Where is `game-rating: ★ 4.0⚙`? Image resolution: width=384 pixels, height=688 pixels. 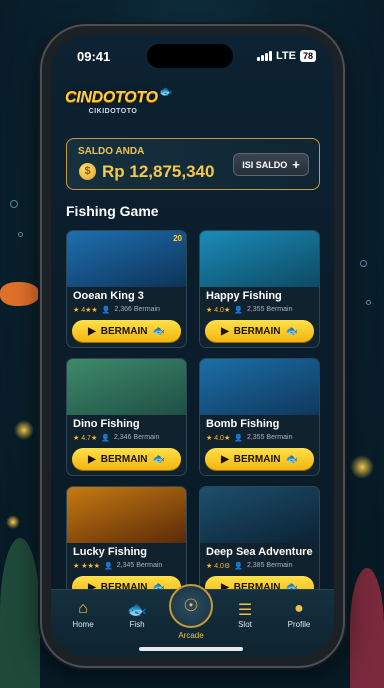
game-rating: ★ 4.0⚙ is located at coordinates (218, 566).